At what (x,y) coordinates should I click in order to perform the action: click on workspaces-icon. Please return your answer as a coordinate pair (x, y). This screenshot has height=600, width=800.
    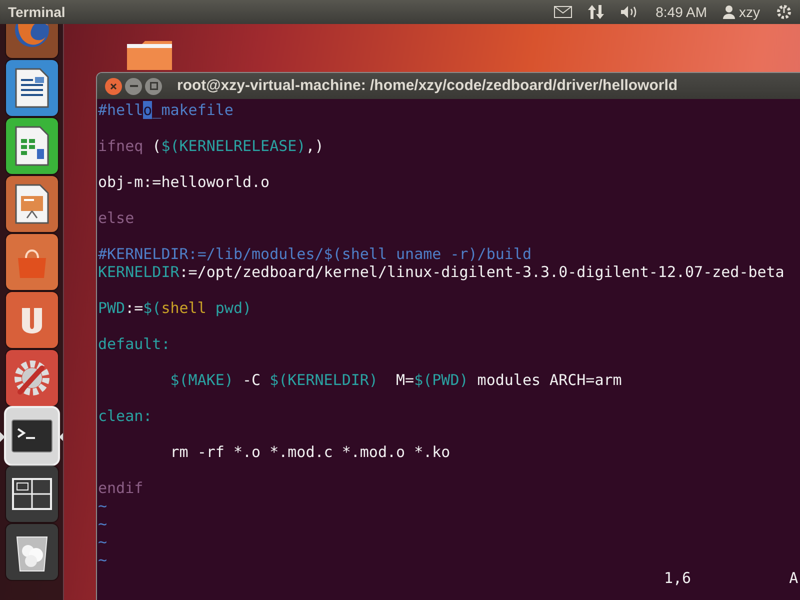
    Looking at the image, I should click on (32, 494).